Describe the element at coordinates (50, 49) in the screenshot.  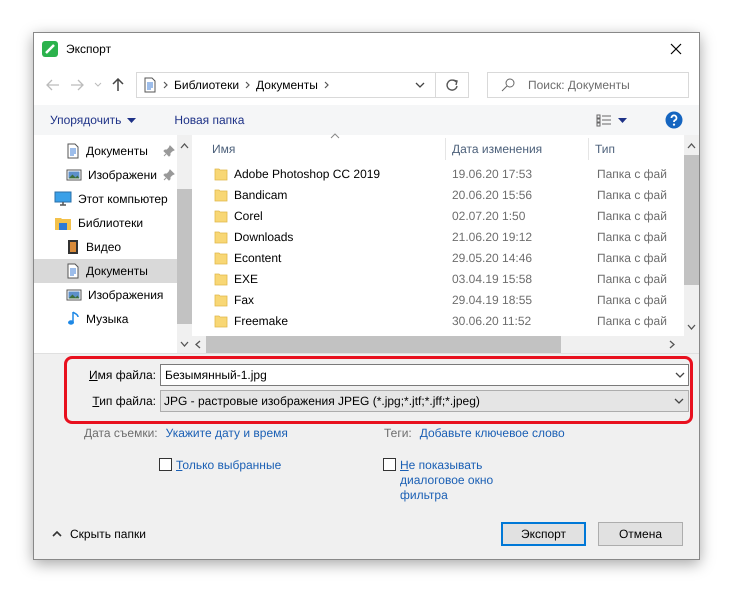
I see `app-icon` at that location.